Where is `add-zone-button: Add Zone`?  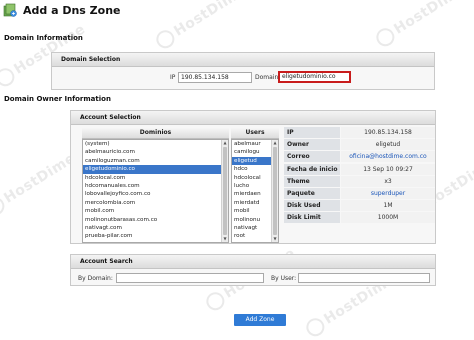 add-zone-button: Add Zone is located at coordinates (260, 320).